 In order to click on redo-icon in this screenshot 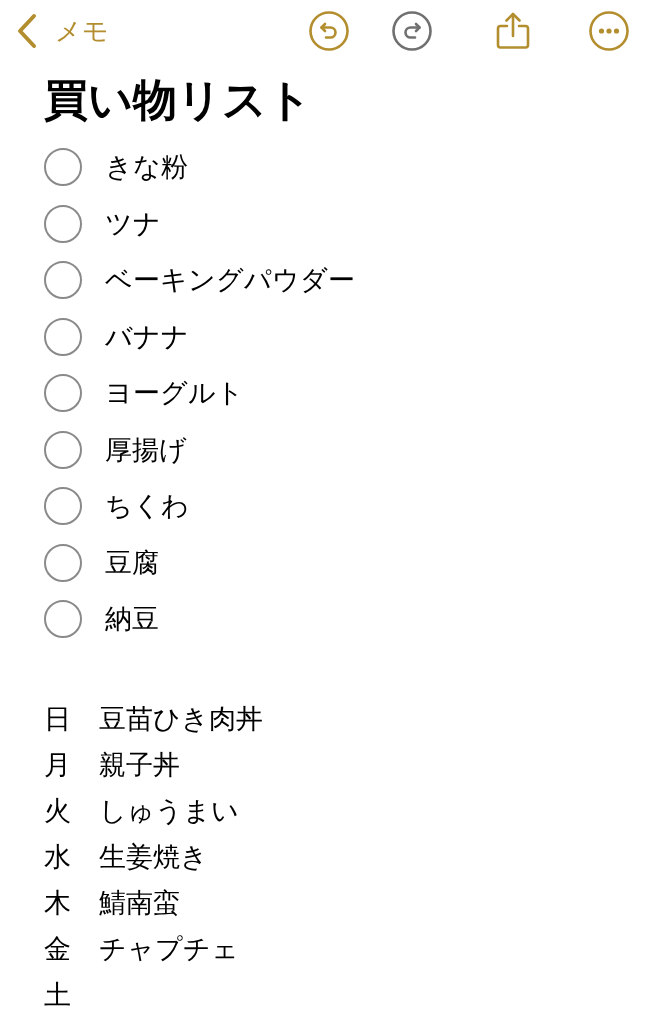, I will do `click(412, 31)`.